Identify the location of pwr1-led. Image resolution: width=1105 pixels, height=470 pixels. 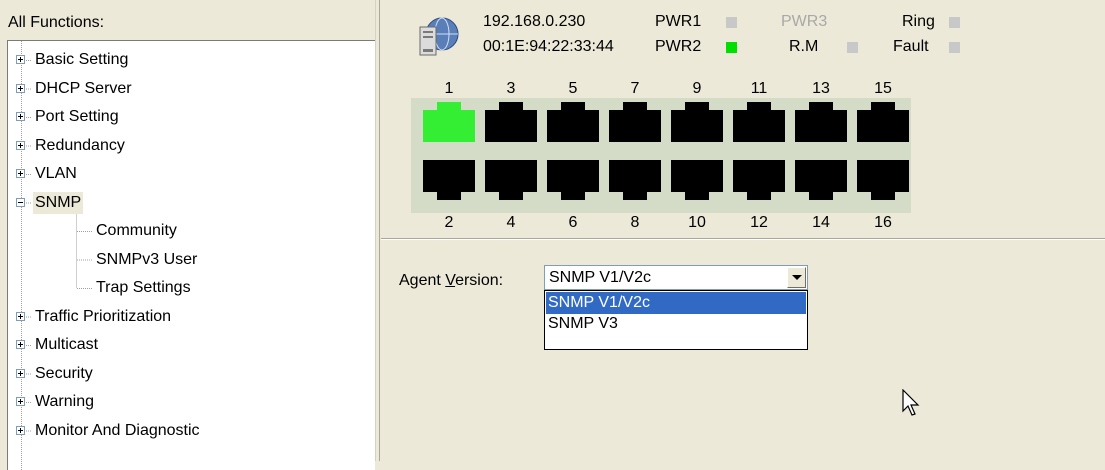
(731, 22).